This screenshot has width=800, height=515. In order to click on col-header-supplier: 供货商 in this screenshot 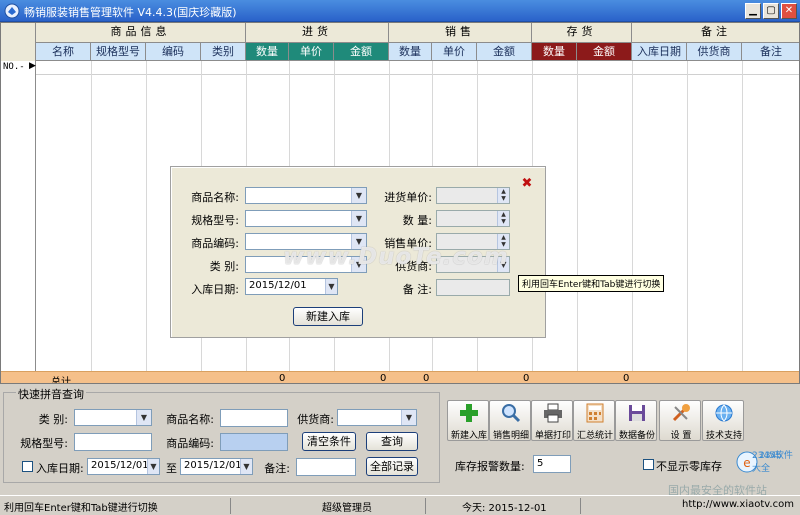, I will do `click(714, 52)`.